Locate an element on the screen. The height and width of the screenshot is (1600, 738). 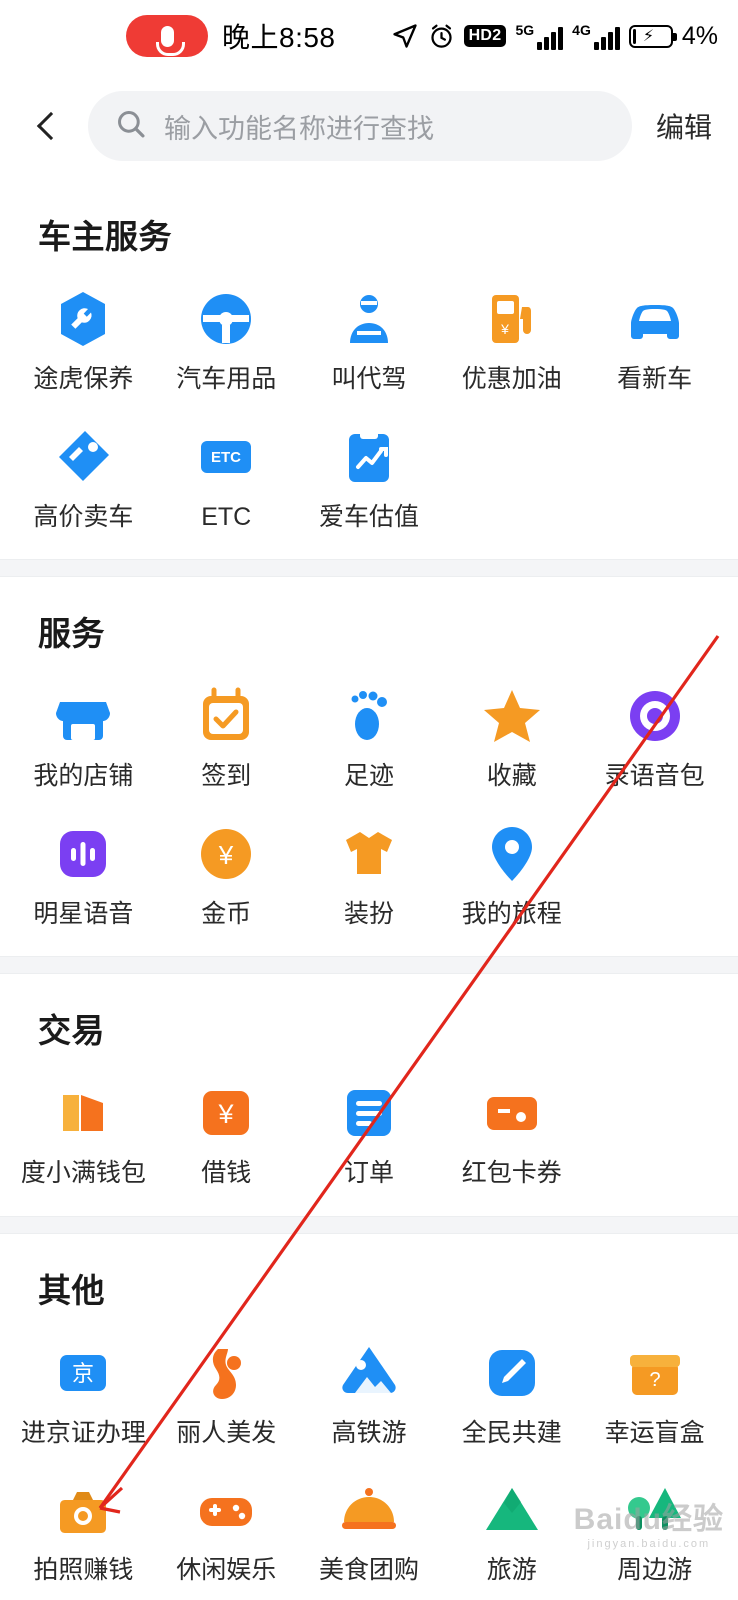
grid-item: 足迹 is located at coordinates (369, 738).